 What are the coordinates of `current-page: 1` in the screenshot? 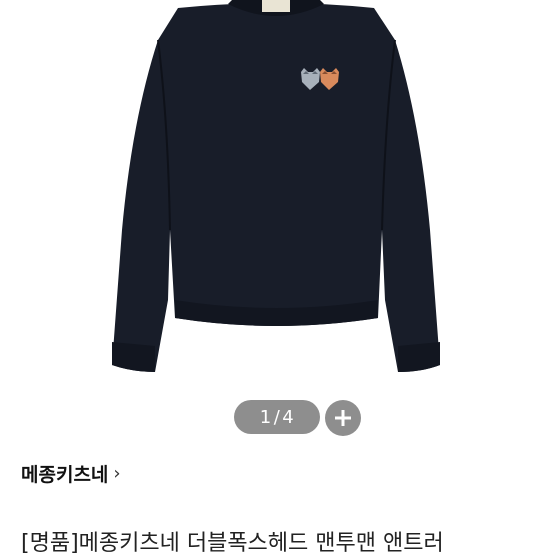 It's located at (265, 417).